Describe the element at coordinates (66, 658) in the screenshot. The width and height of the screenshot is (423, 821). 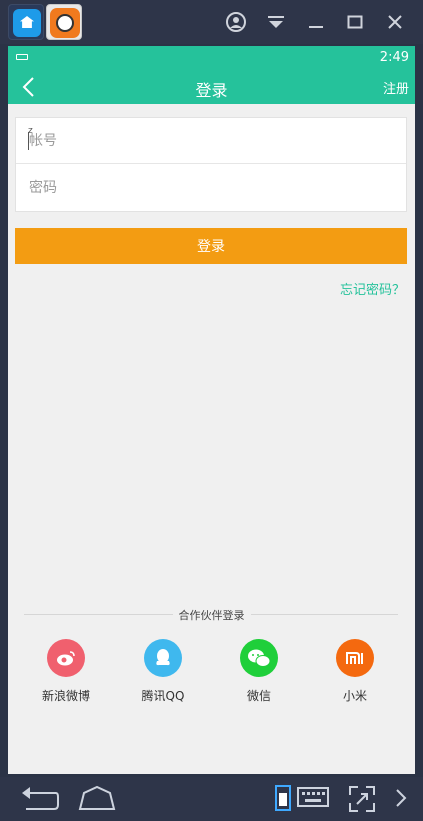
I see `weibo-icon` at that location.